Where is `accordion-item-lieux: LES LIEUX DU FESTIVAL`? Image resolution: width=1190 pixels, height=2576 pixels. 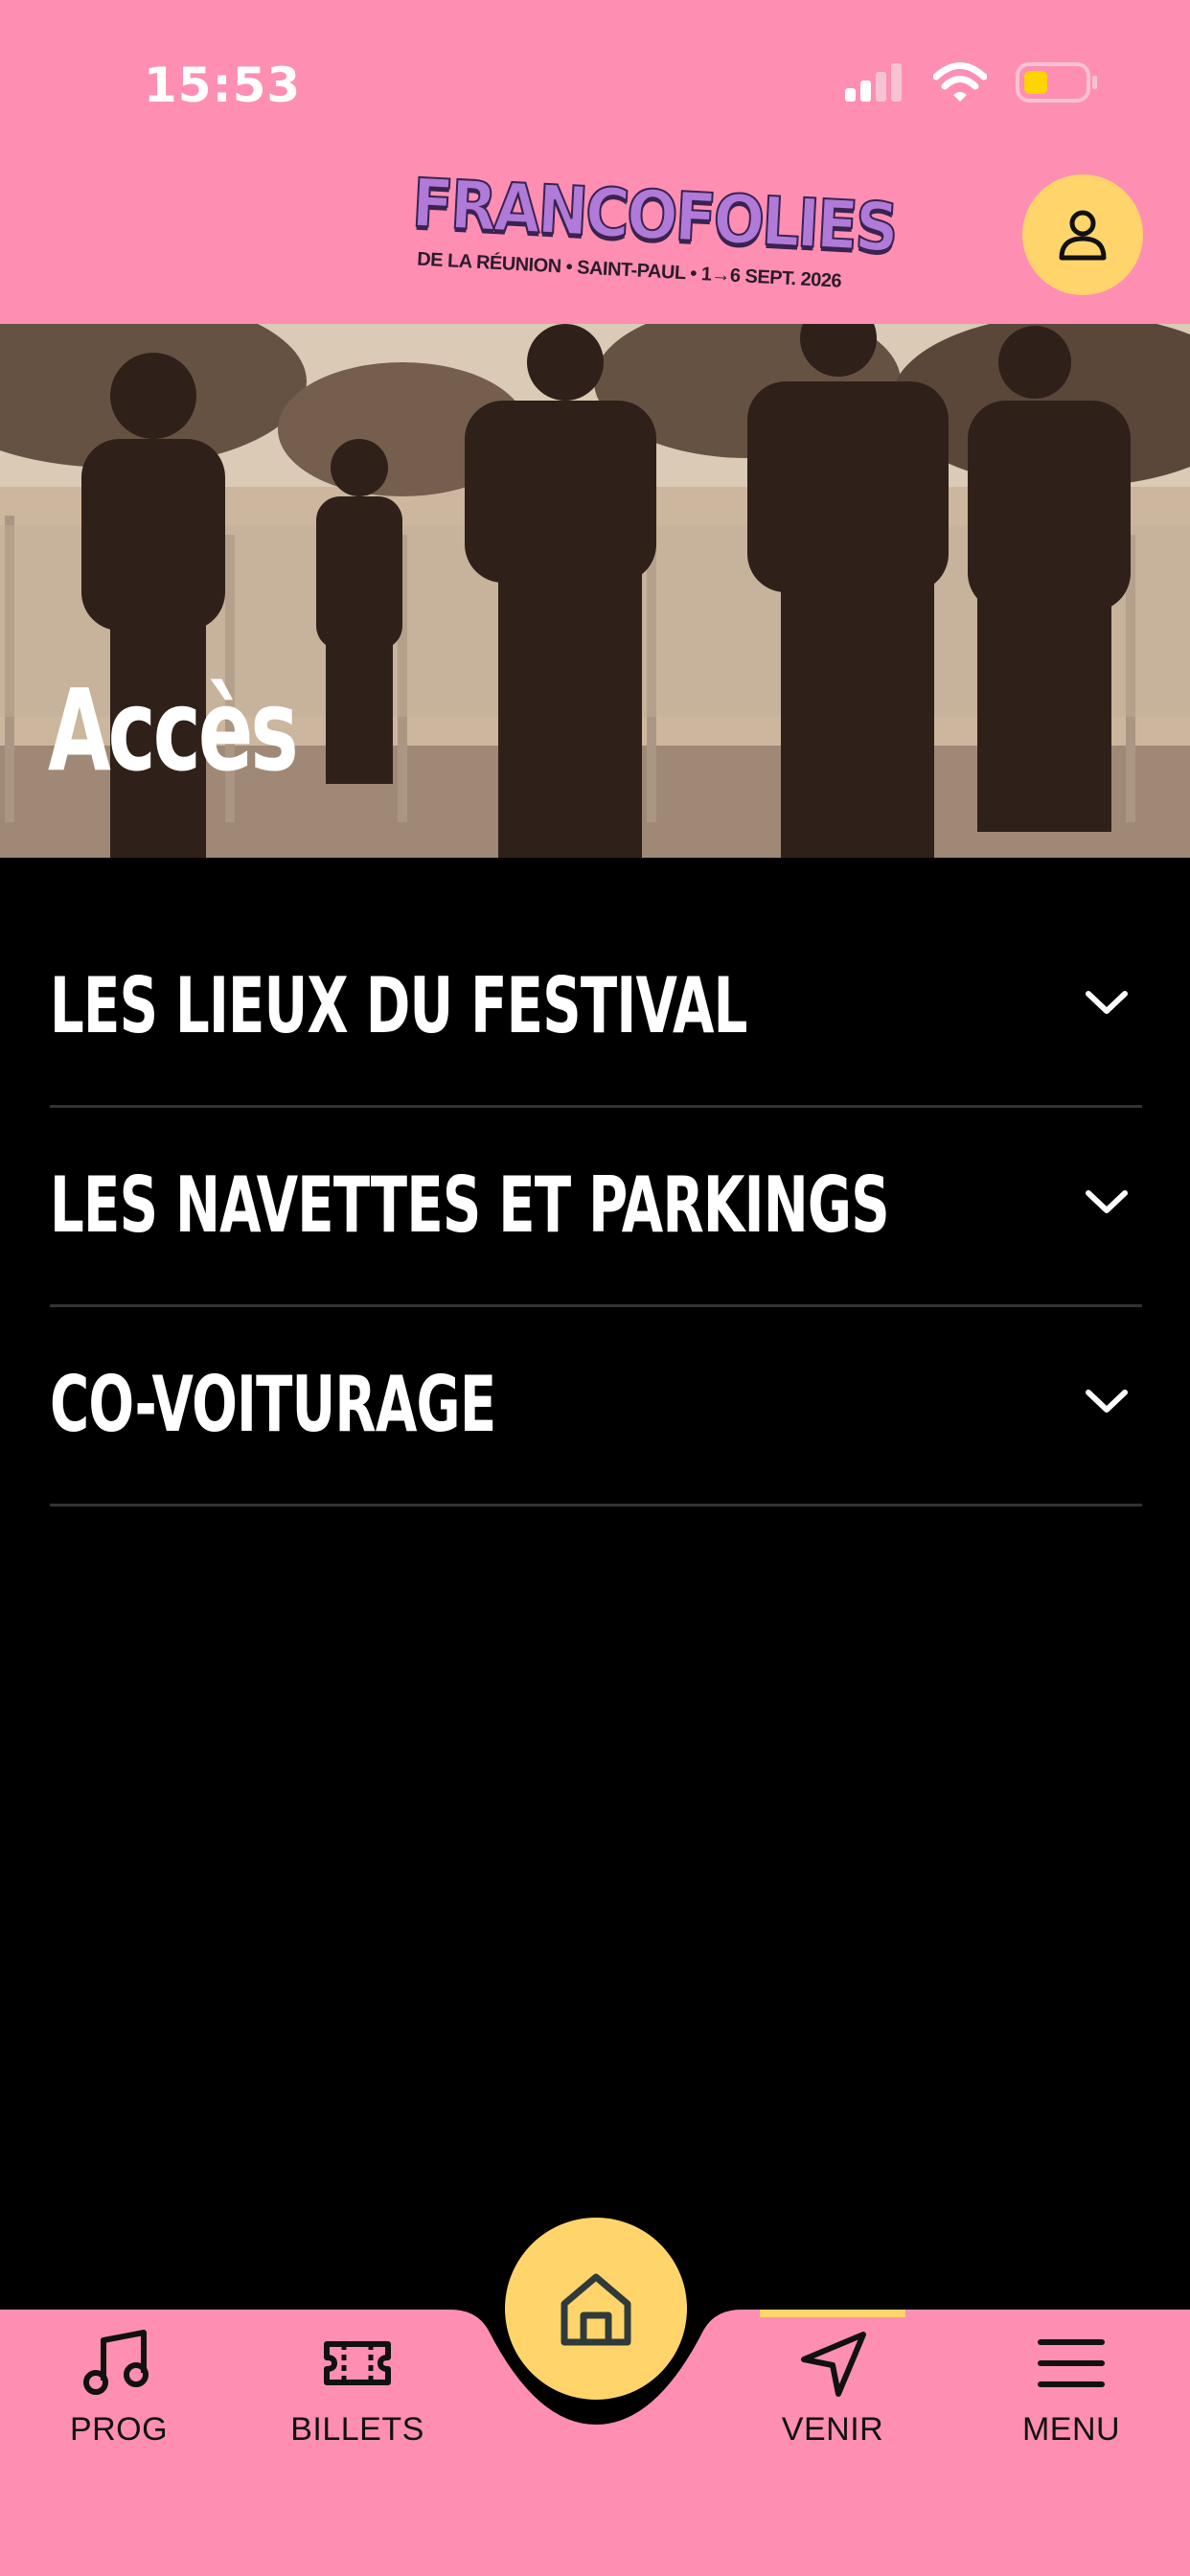
accordion-item-lieux: LES LIEUX DU FESTIVAL is located at coordinates (596, 1008).